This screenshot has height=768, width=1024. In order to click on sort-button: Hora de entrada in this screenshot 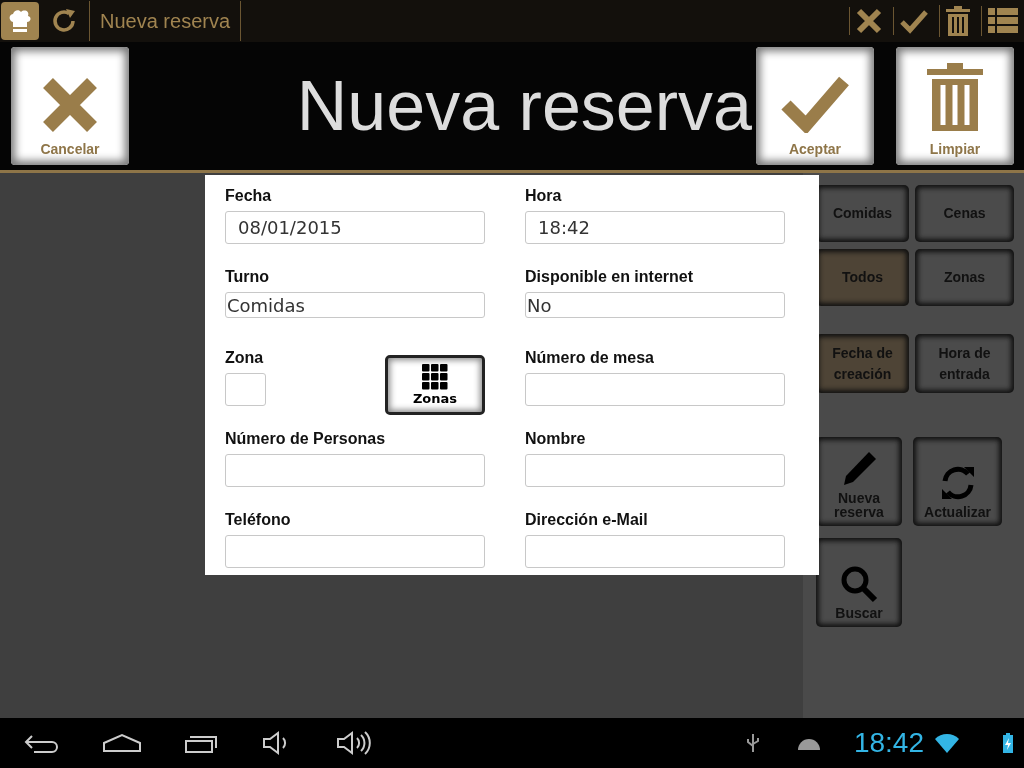, I will do `click(964, 363)`.